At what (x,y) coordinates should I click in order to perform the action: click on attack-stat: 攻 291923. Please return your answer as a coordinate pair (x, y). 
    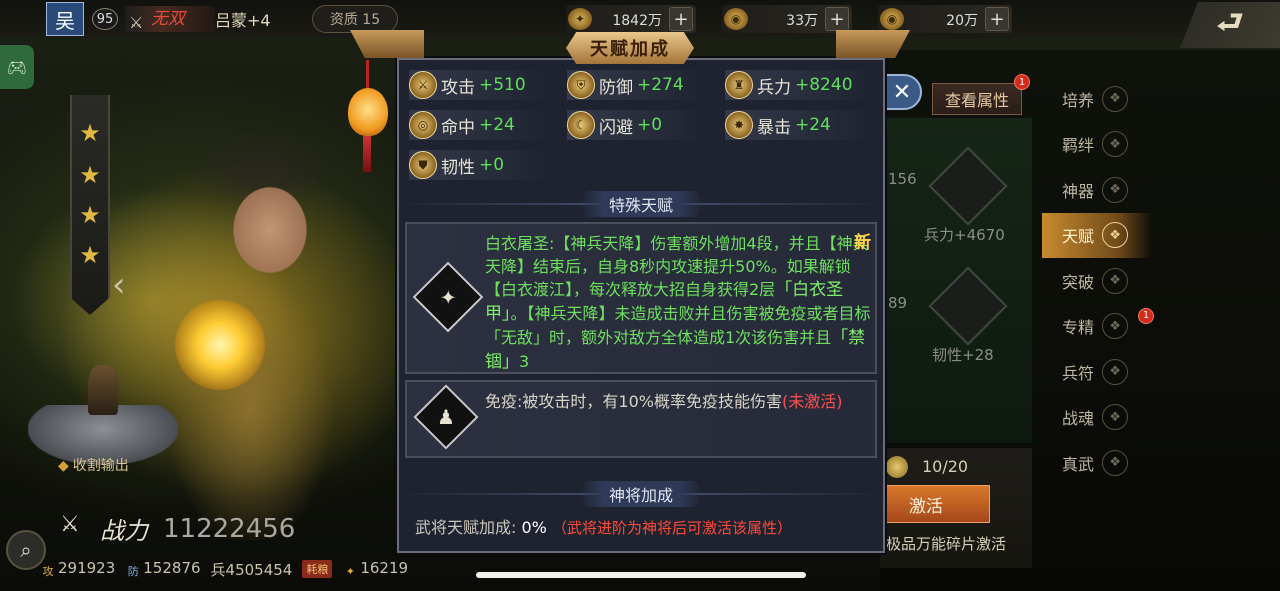
    Looking at the image, I should click on (78, 569).